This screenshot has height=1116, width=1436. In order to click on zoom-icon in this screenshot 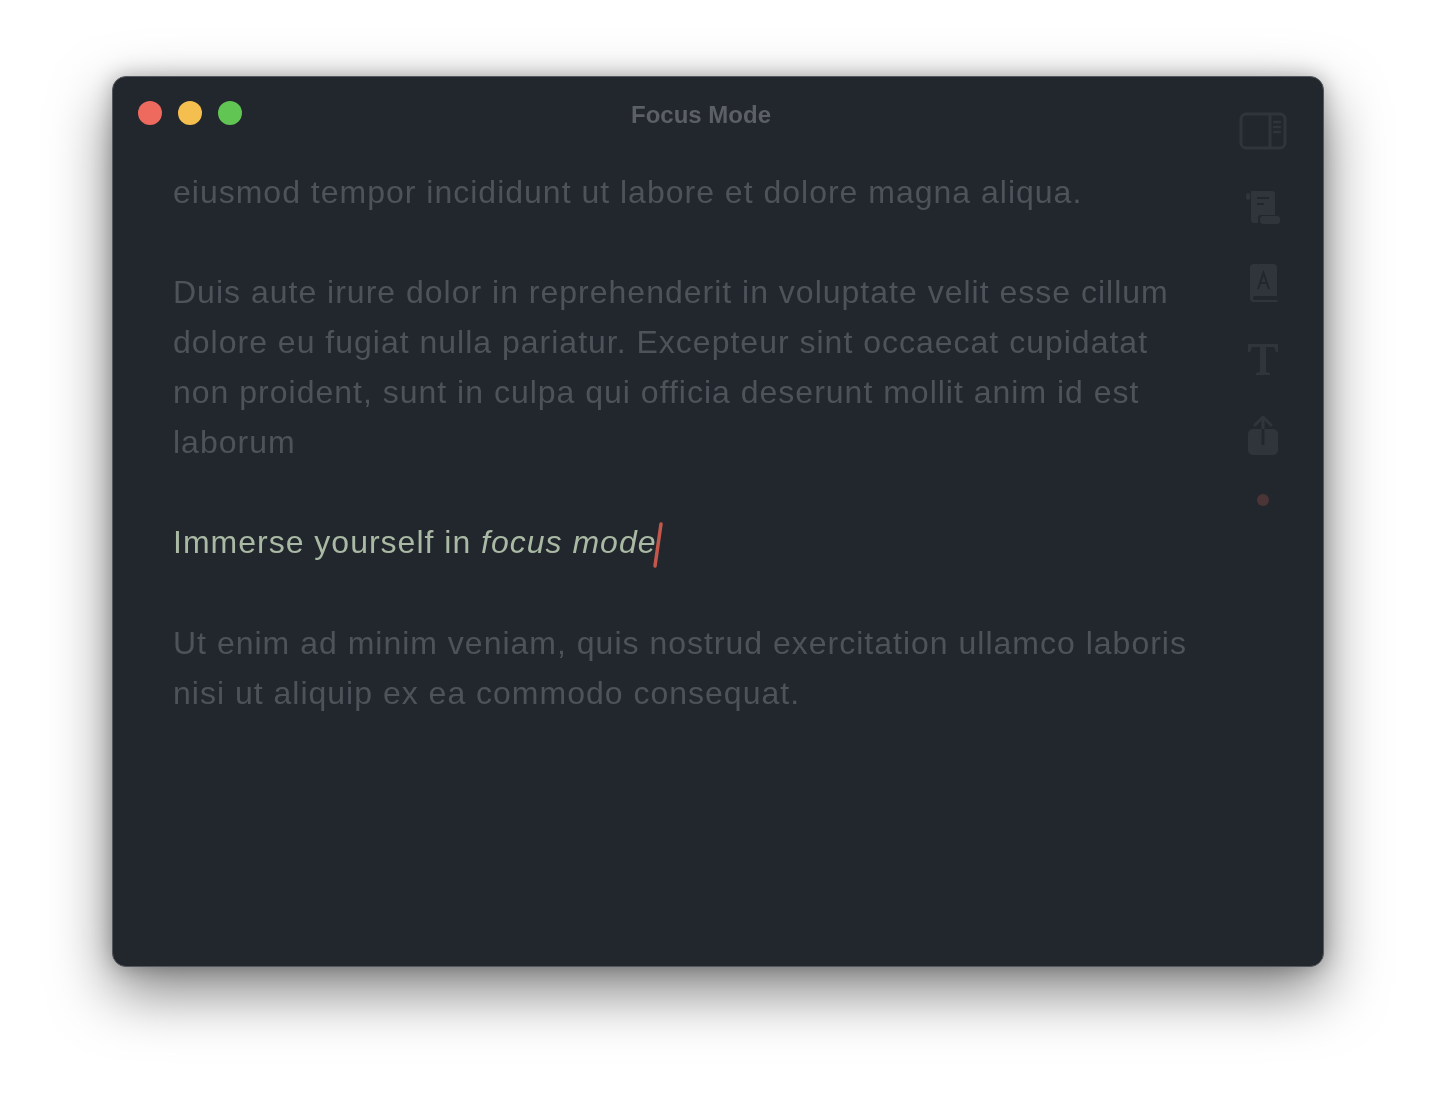, I will do `click(230, 113)`.